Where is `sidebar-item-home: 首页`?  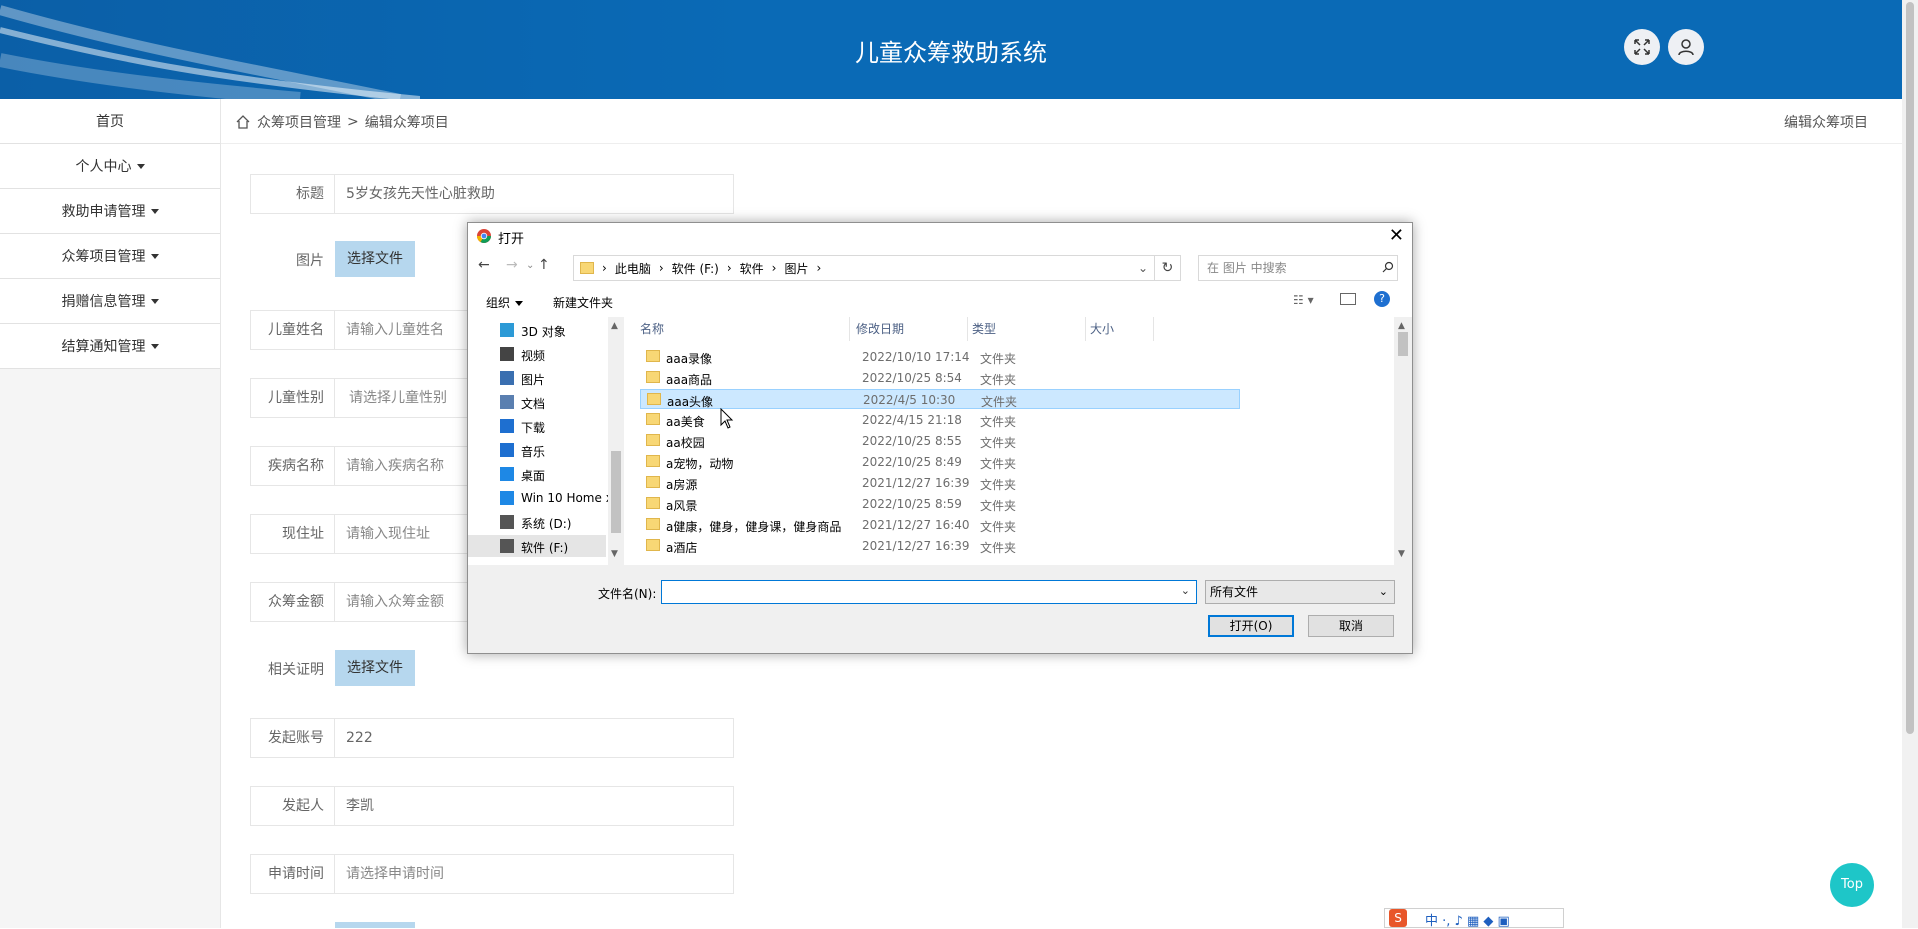 sidebar-item-home: 首页 is located at coordinates (110, 121).